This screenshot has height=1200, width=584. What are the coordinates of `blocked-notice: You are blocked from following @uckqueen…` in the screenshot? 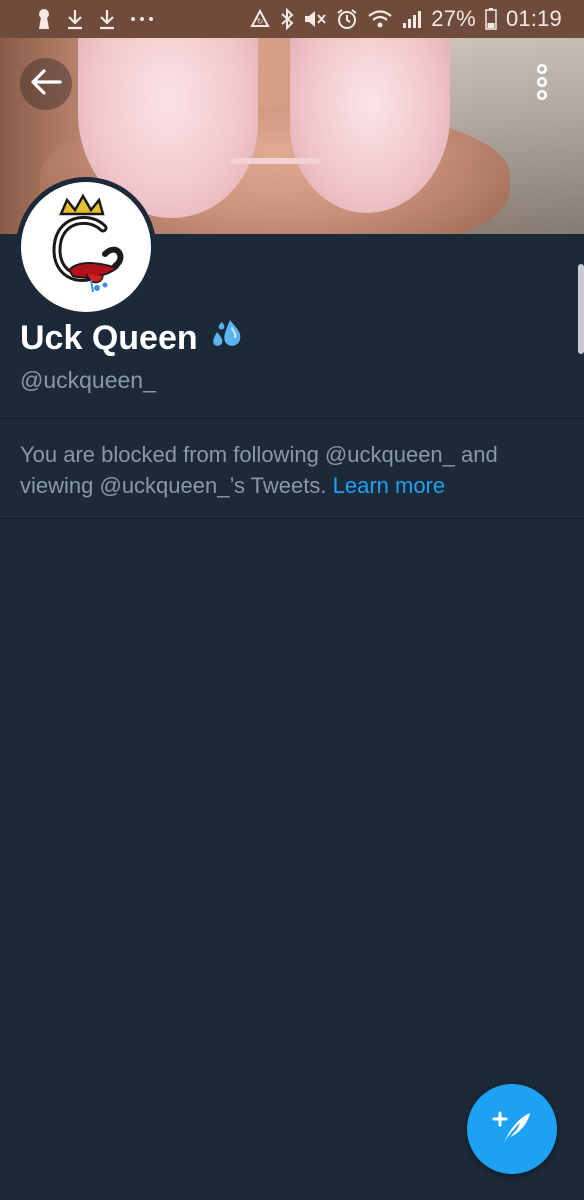 It's located at (290, 470).